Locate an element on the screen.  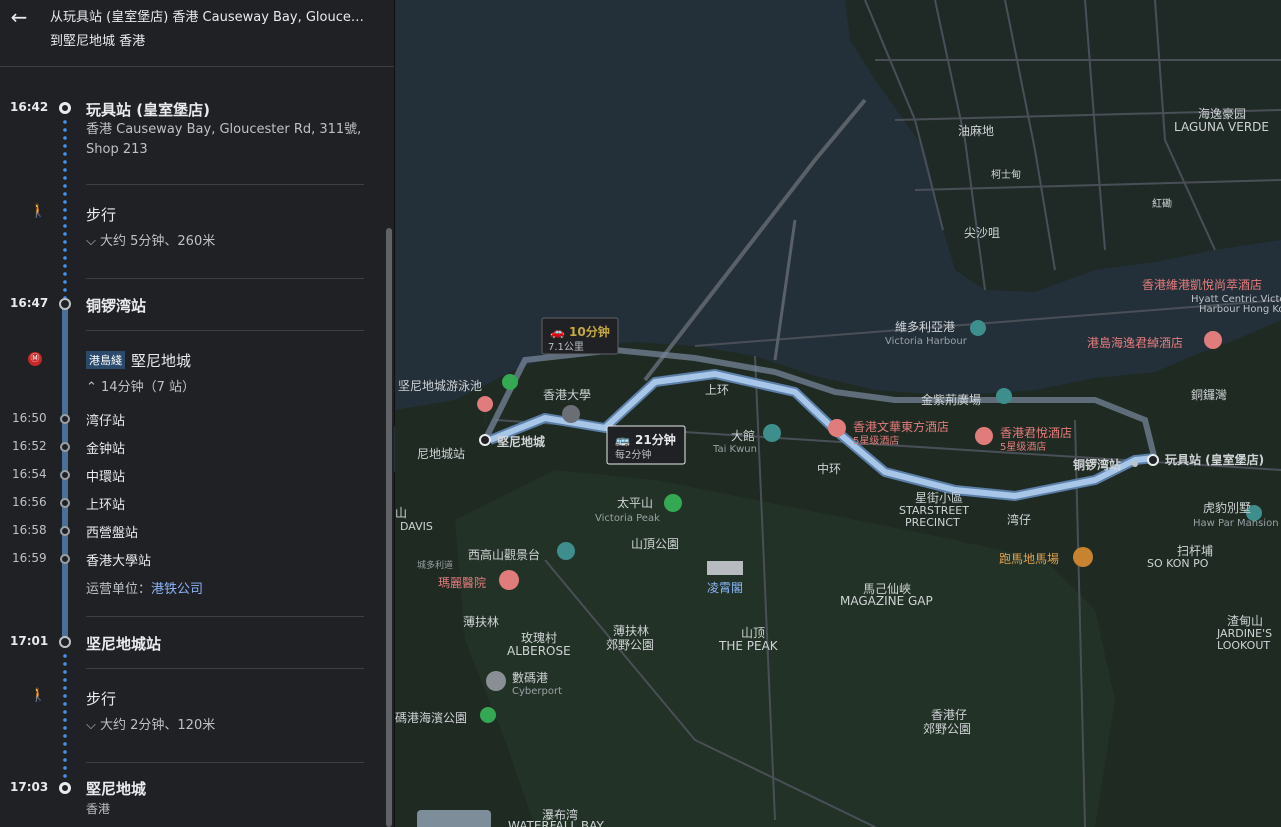
museum-pin-icon is located at coordinates (772, 433).